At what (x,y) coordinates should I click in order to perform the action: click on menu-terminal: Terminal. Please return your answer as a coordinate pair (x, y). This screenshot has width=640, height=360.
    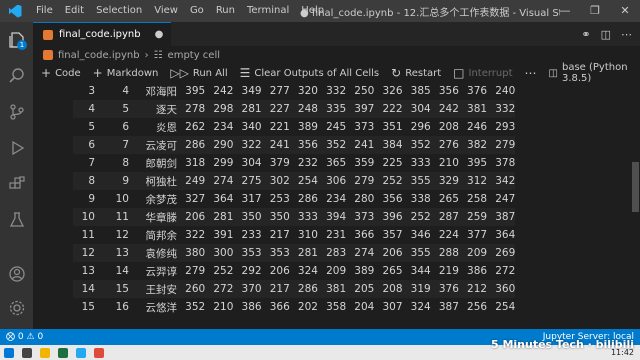
    Looking at the image, I should click on (268, 11).